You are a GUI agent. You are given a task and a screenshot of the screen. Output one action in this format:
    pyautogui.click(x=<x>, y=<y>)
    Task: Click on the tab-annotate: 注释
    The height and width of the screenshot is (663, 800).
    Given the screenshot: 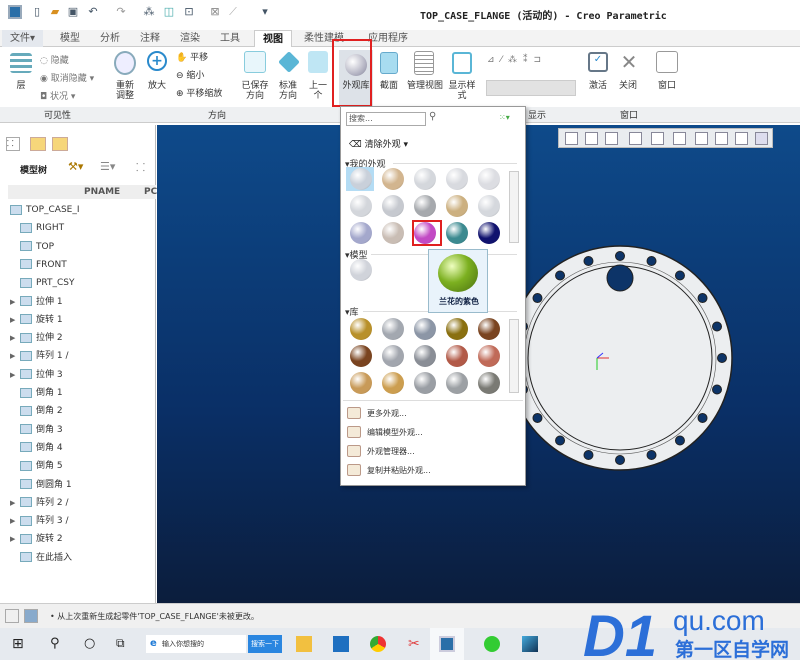 What is the action you would take?
    pyautogui.click(x=150, y=38)
    